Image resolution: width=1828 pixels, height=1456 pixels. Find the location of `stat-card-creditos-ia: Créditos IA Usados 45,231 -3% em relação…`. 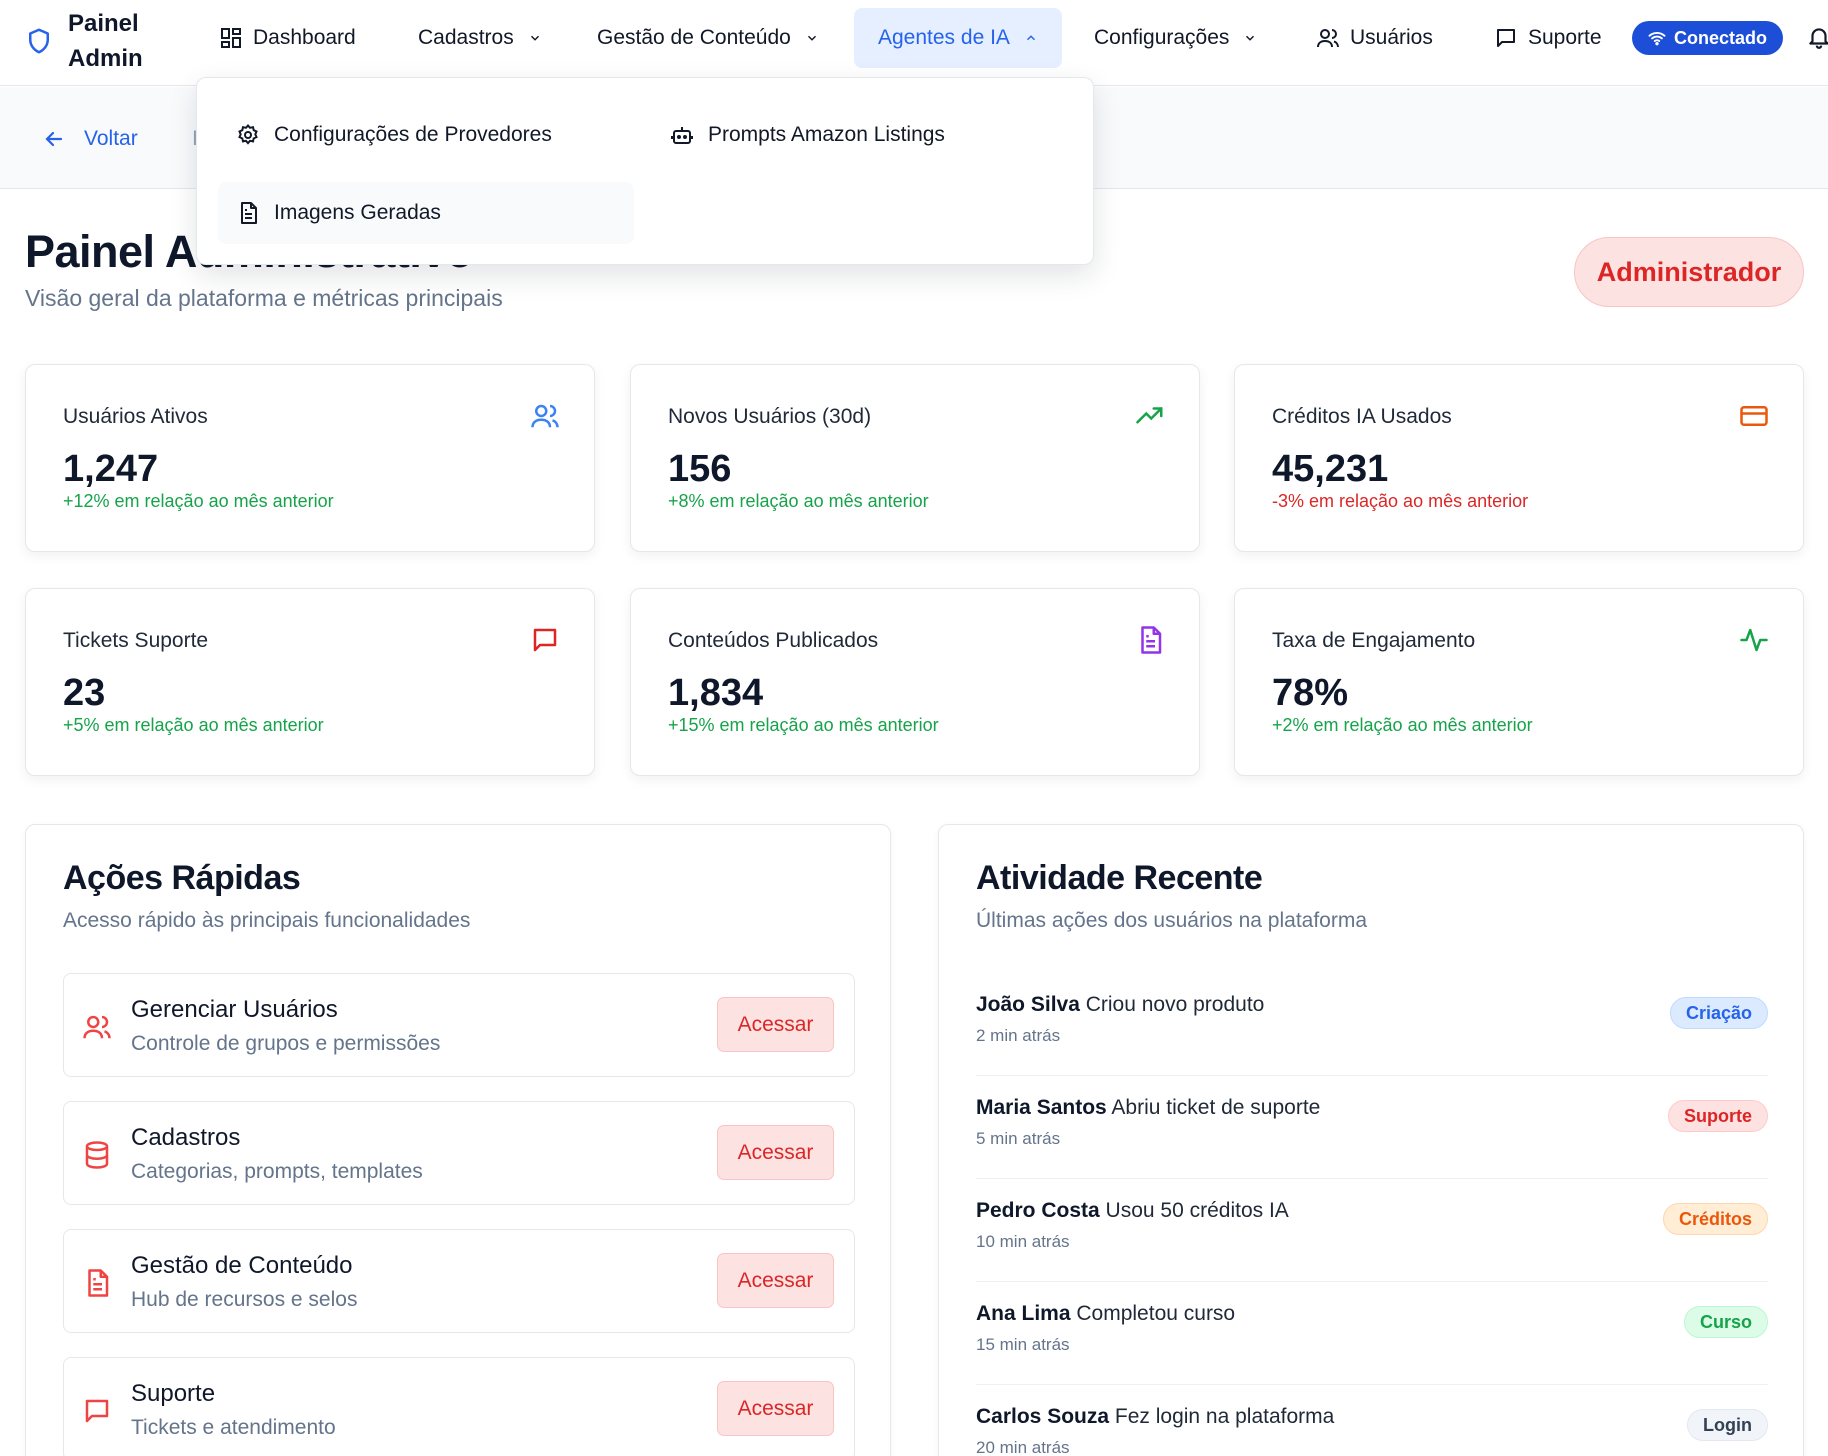

stat-card-creditos-ia: Créditos IA Usados 45,231 -3% em relação… is located at coordinates (1519, 458).